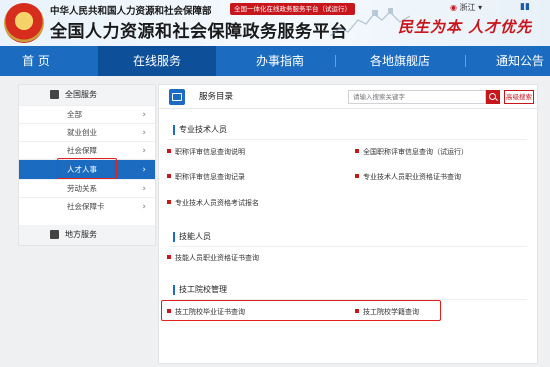  Describe the element at coordinates (453, 7) in the screenshot. I see `location-pin-icon: ◉` at that location.